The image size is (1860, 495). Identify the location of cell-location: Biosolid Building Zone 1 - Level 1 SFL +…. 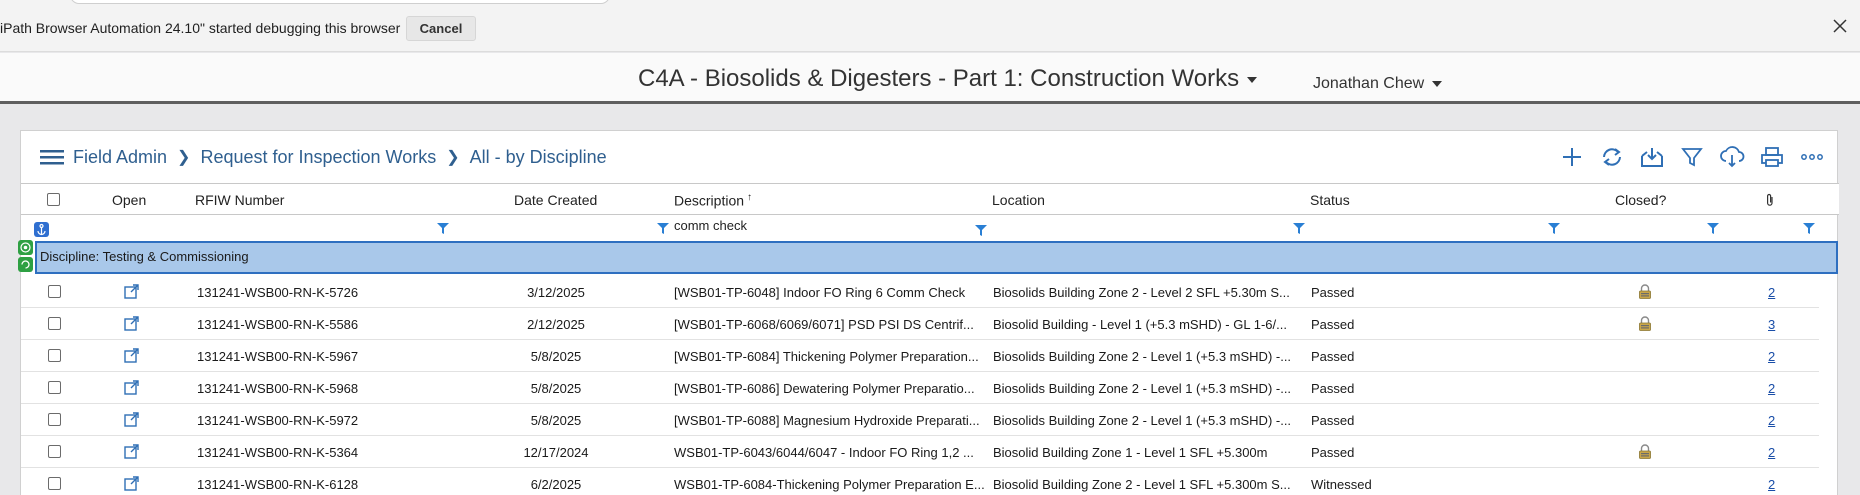
(1130, 452).